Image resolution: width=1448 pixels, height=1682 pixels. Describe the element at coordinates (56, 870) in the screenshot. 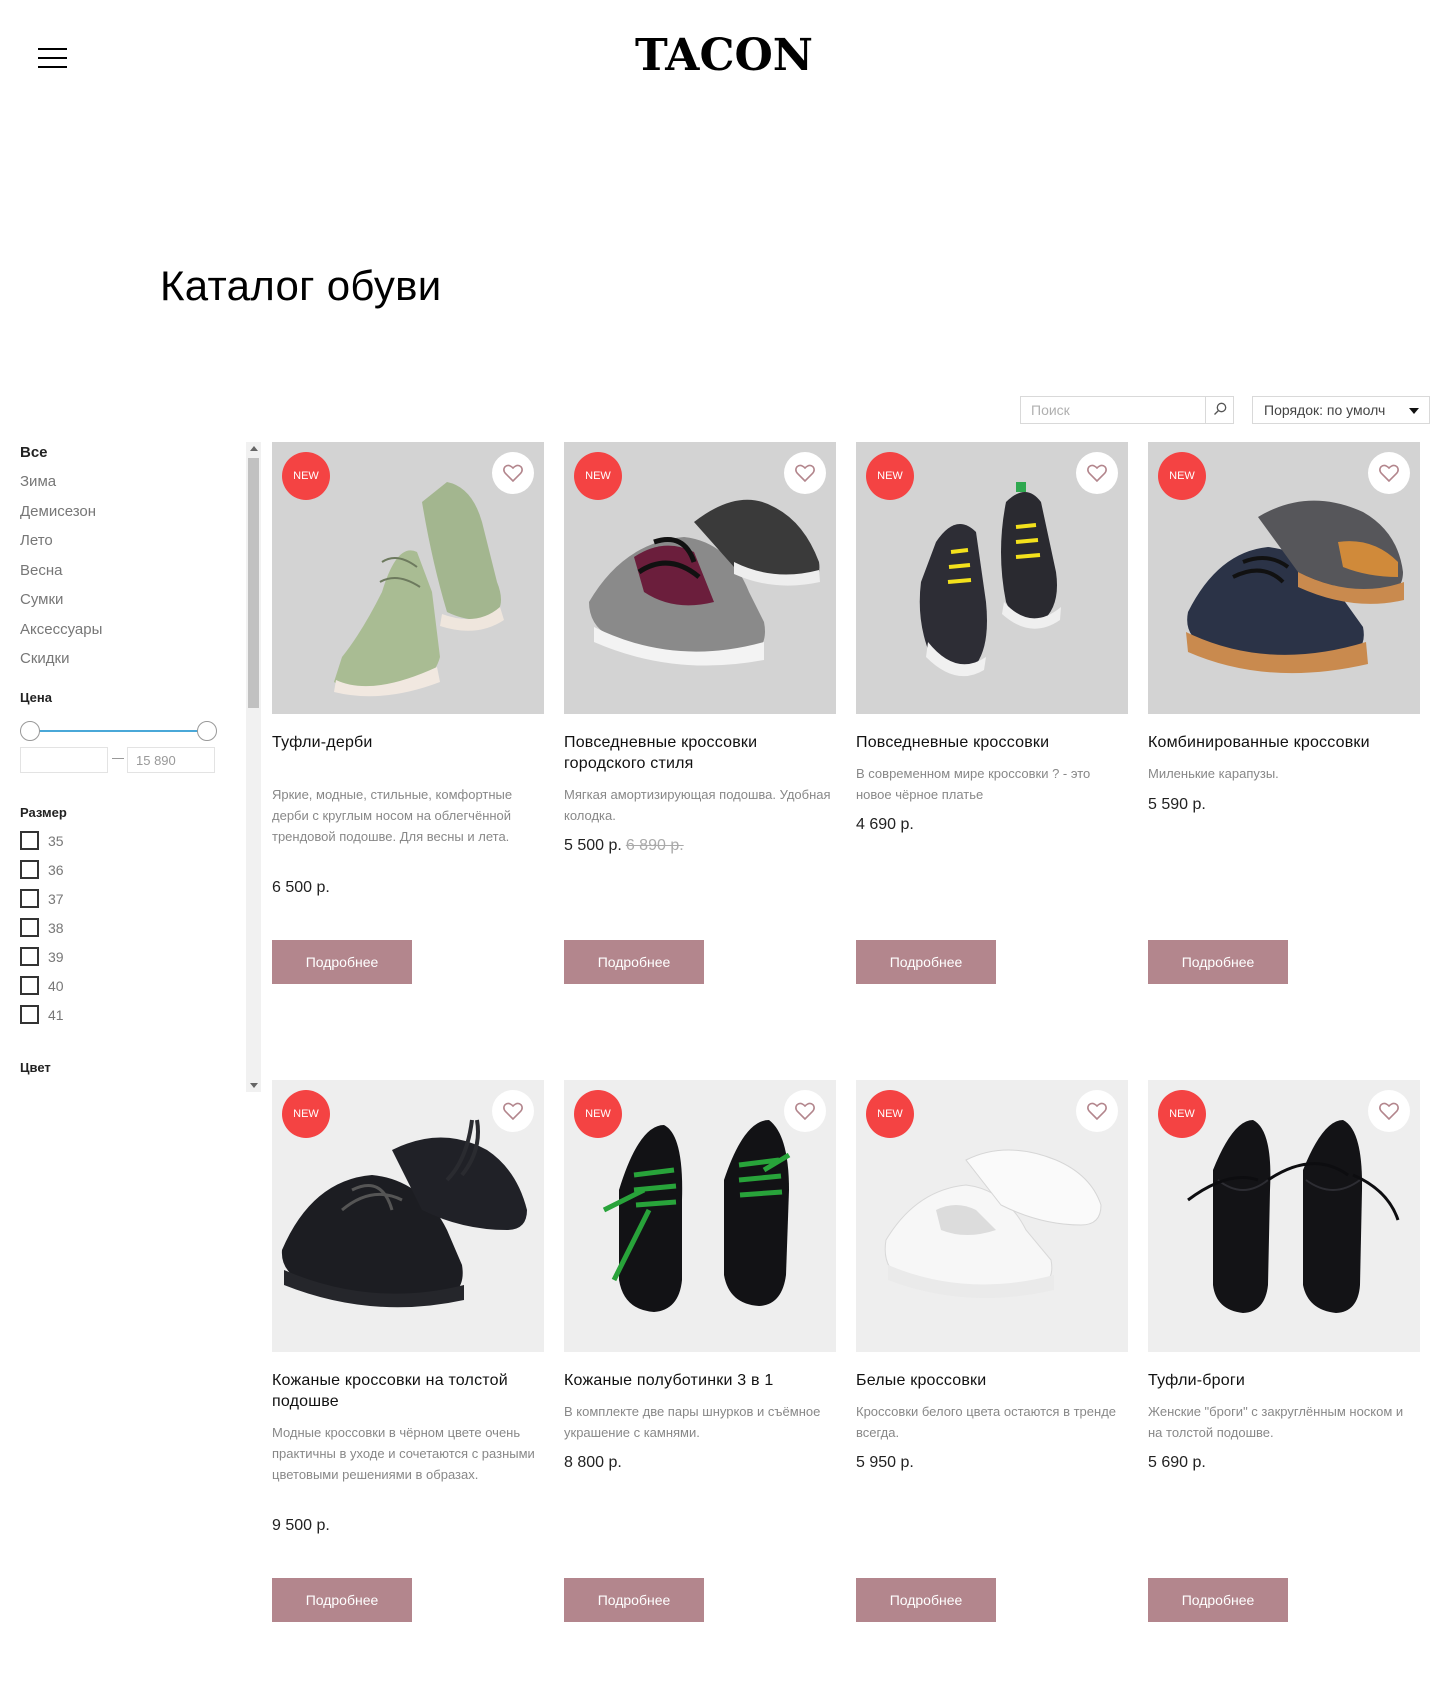

I see `size-label: 36` at that location.